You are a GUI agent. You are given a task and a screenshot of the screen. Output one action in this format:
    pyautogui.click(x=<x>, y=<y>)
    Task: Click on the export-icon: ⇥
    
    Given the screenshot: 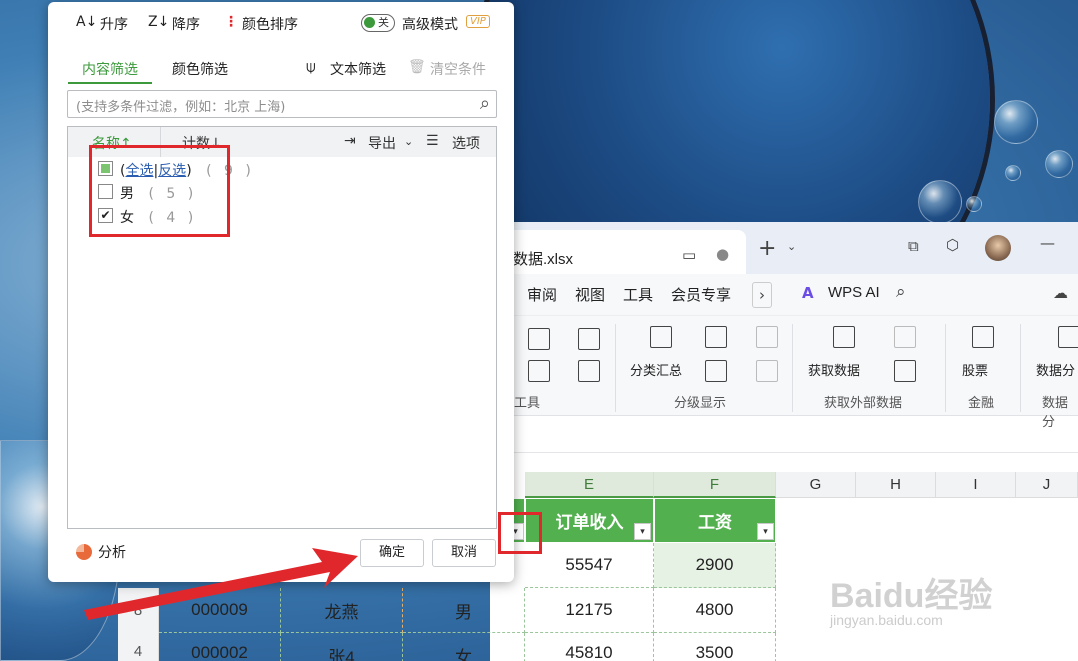 What is the action you would take?
    pyautogui.click(x=350, y=141)
    